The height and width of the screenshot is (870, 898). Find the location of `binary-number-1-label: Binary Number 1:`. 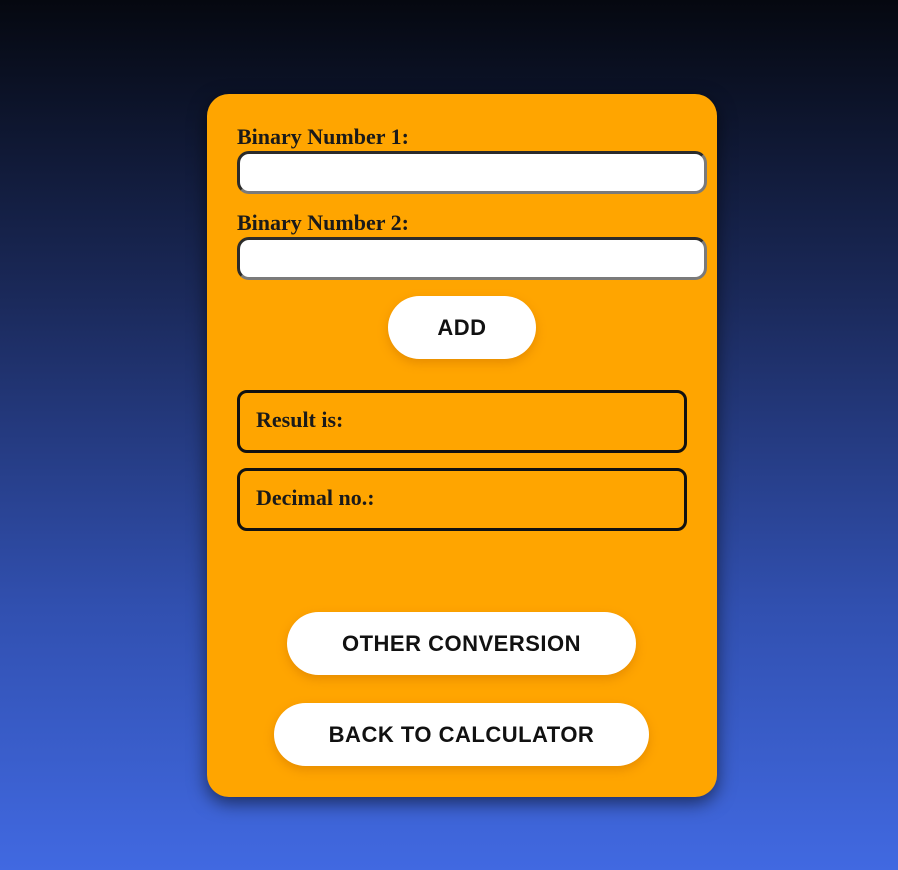

binary-number-1-label: Binary Number 1: is located at coordinates (323, 136).